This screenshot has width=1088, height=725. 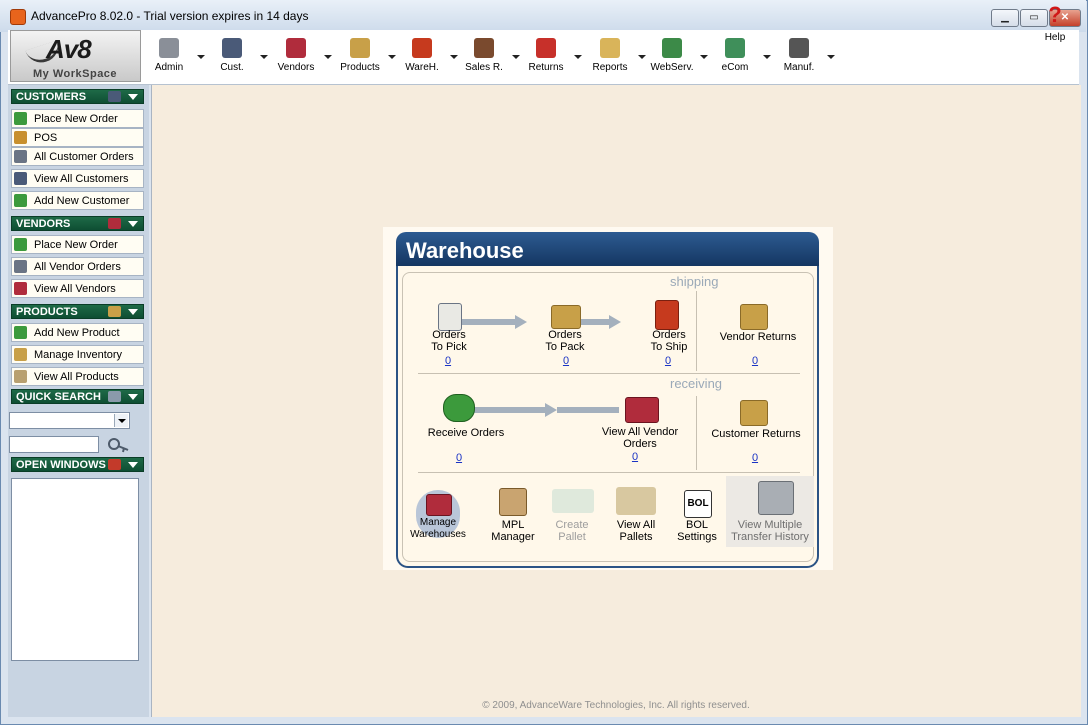 I want to click on sidebar-item-add-new-product: Add New Product, so click(x=77, y=332).